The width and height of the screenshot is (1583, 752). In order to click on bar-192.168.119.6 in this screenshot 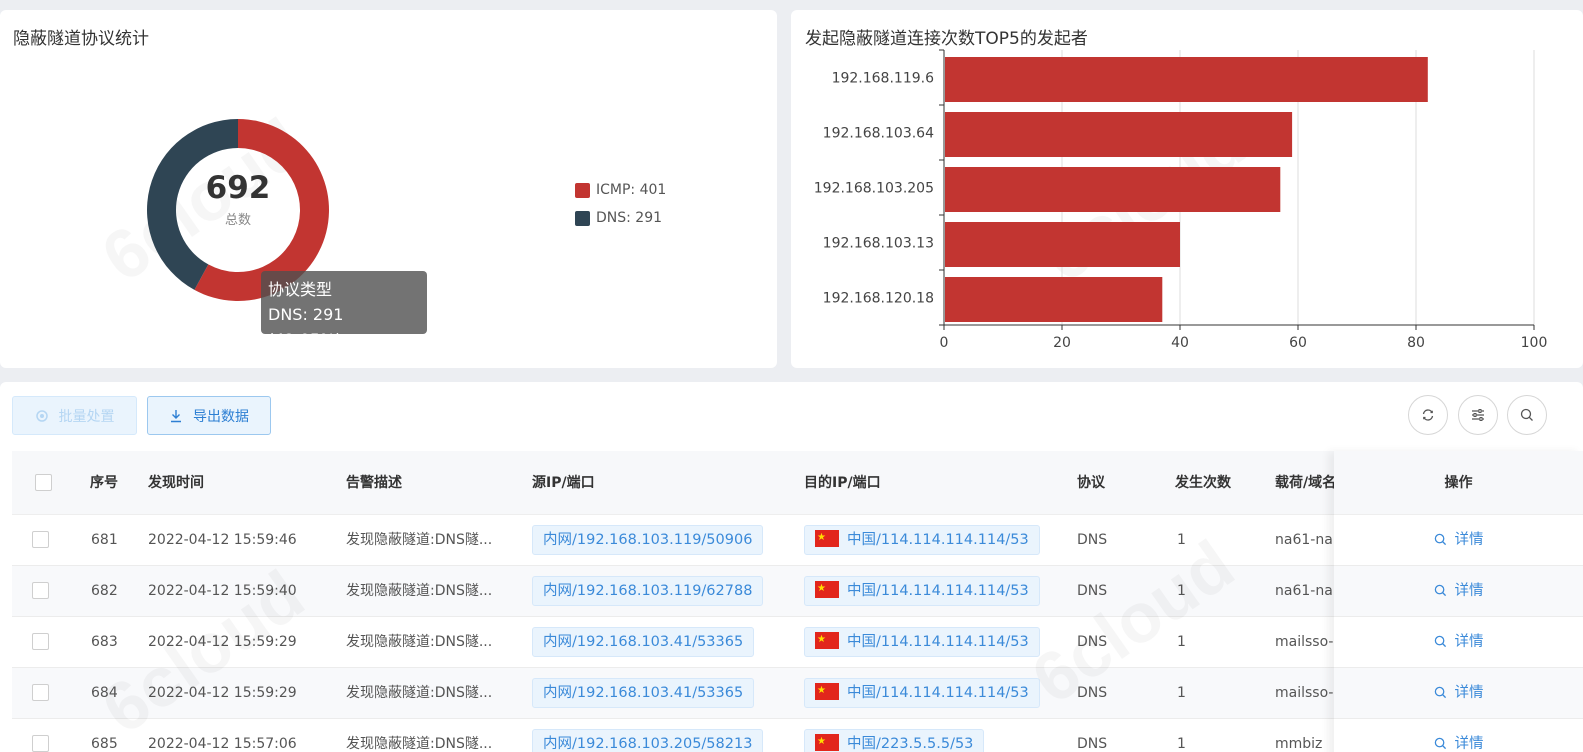, I will do `click(1186, 79)`.